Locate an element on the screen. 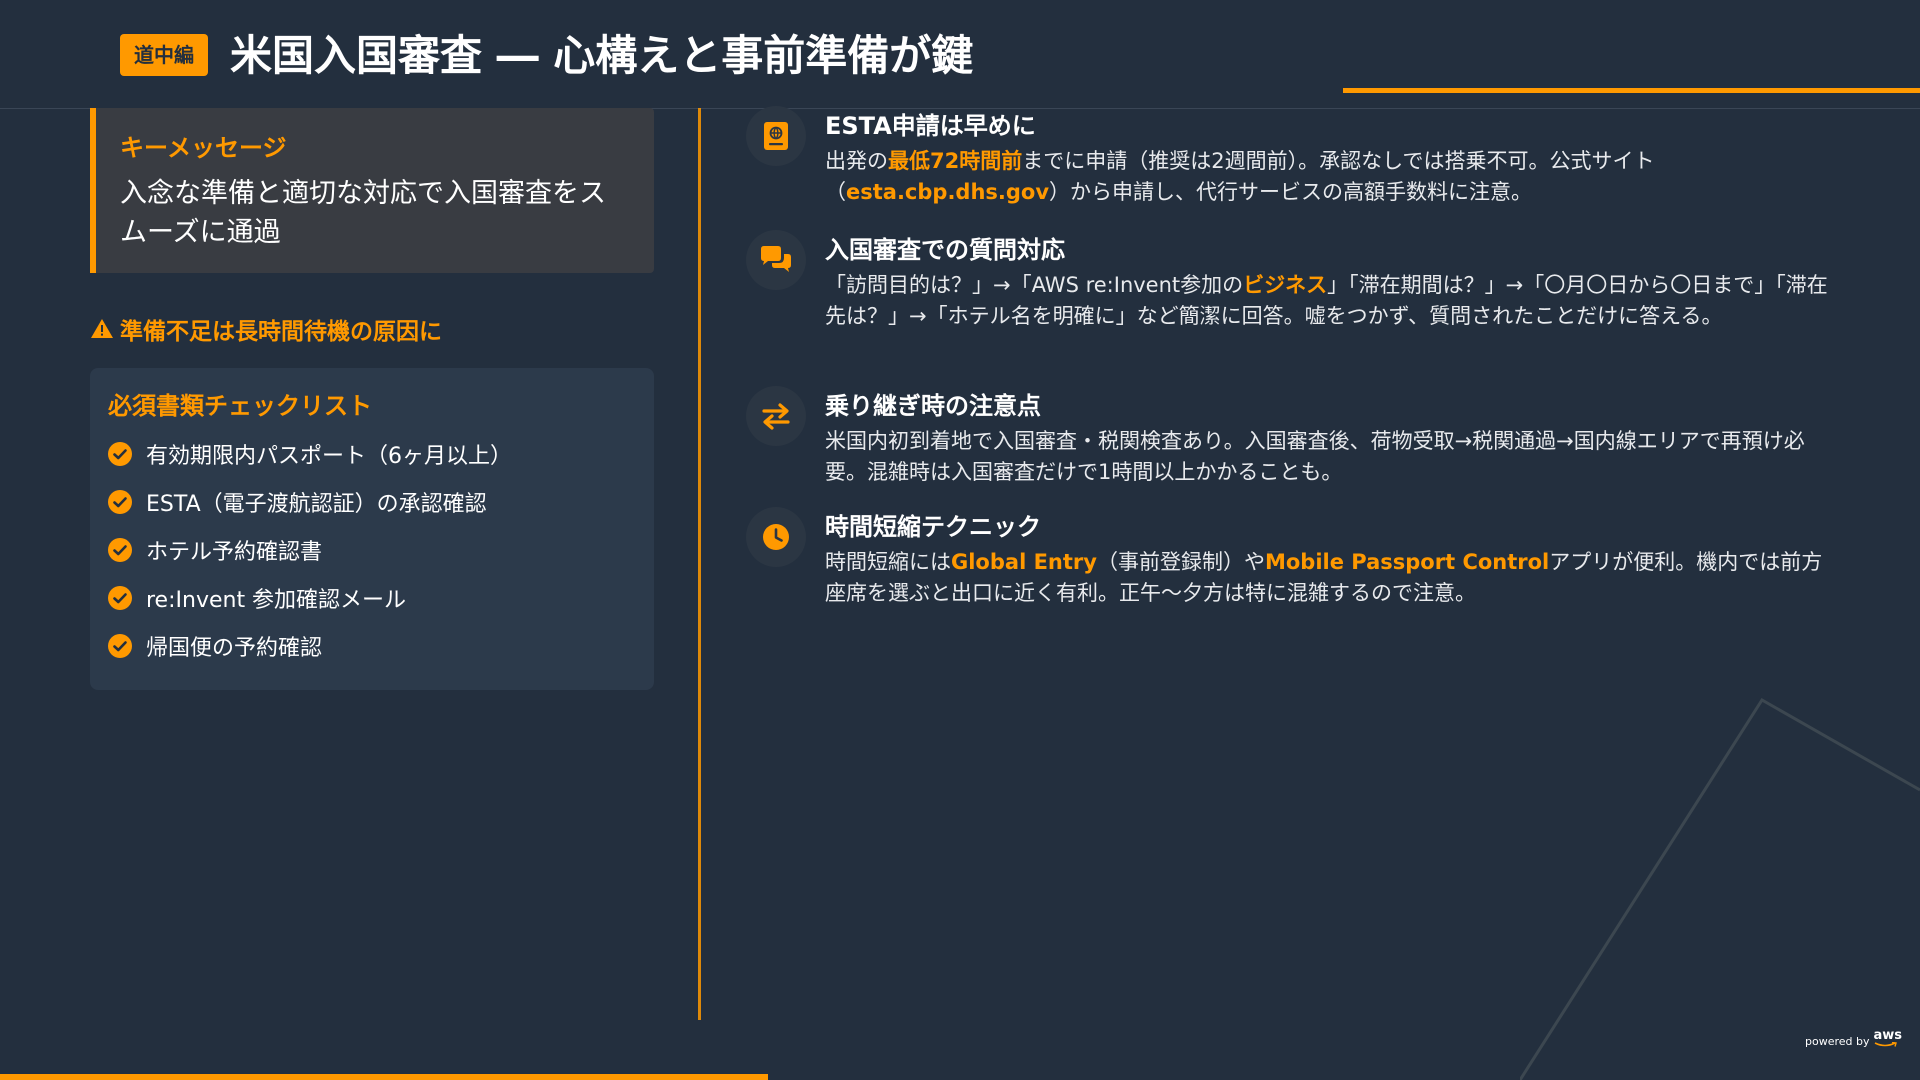  passport-icon is located at coordinates (776, 136).